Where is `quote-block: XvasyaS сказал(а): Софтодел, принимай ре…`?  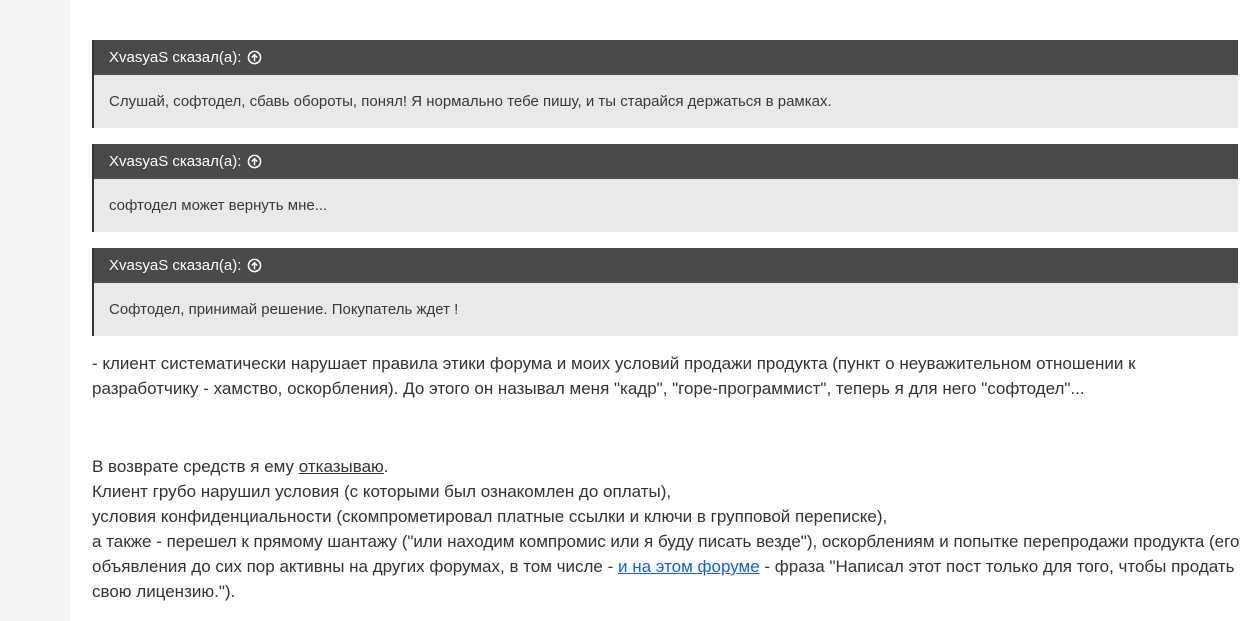 quote-block: XvasyaS сказал(а): Софтодел, принимай ре… is located at coordinates (665, 292).